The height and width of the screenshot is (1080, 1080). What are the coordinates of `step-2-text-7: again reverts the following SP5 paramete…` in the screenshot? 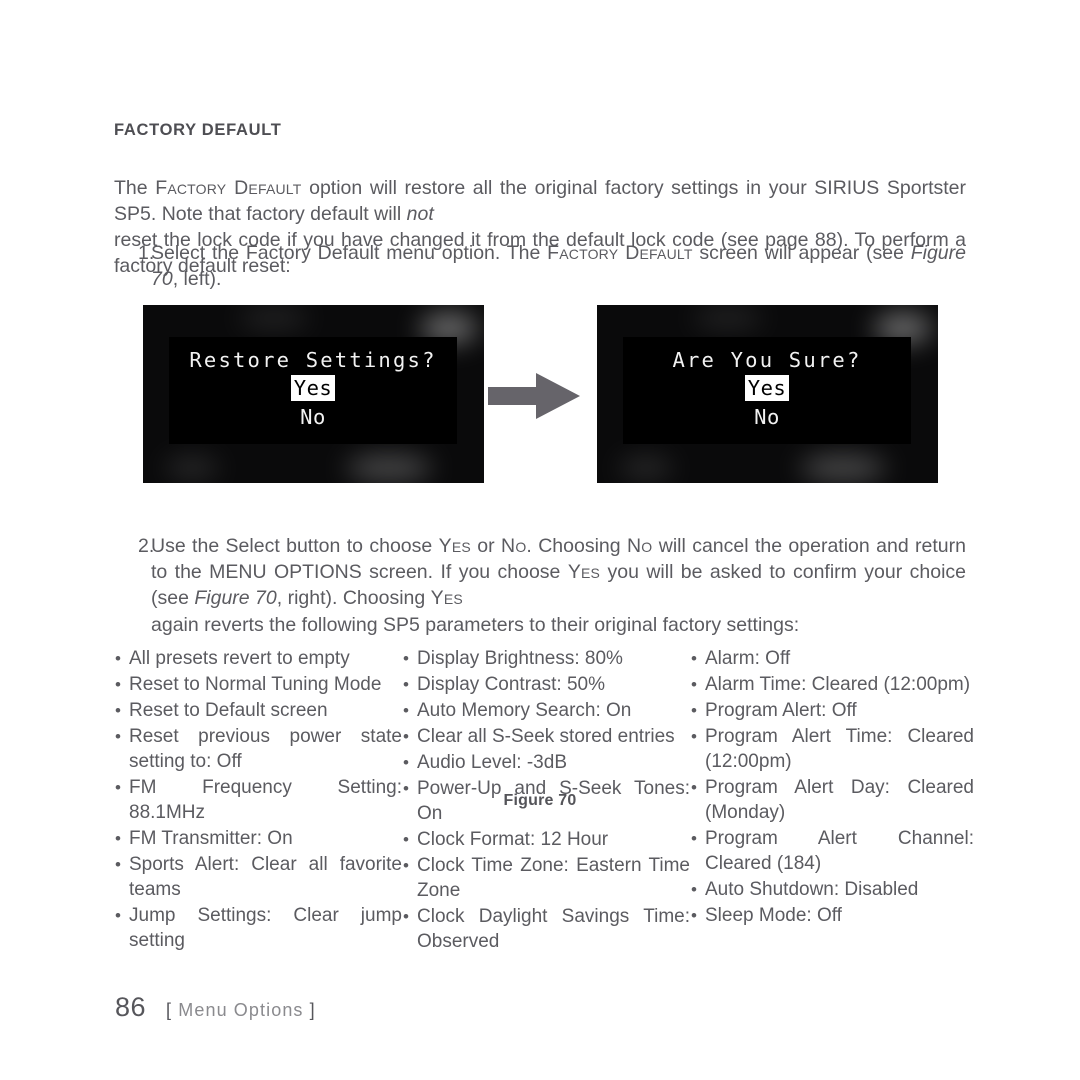 It's located at (475, 624).